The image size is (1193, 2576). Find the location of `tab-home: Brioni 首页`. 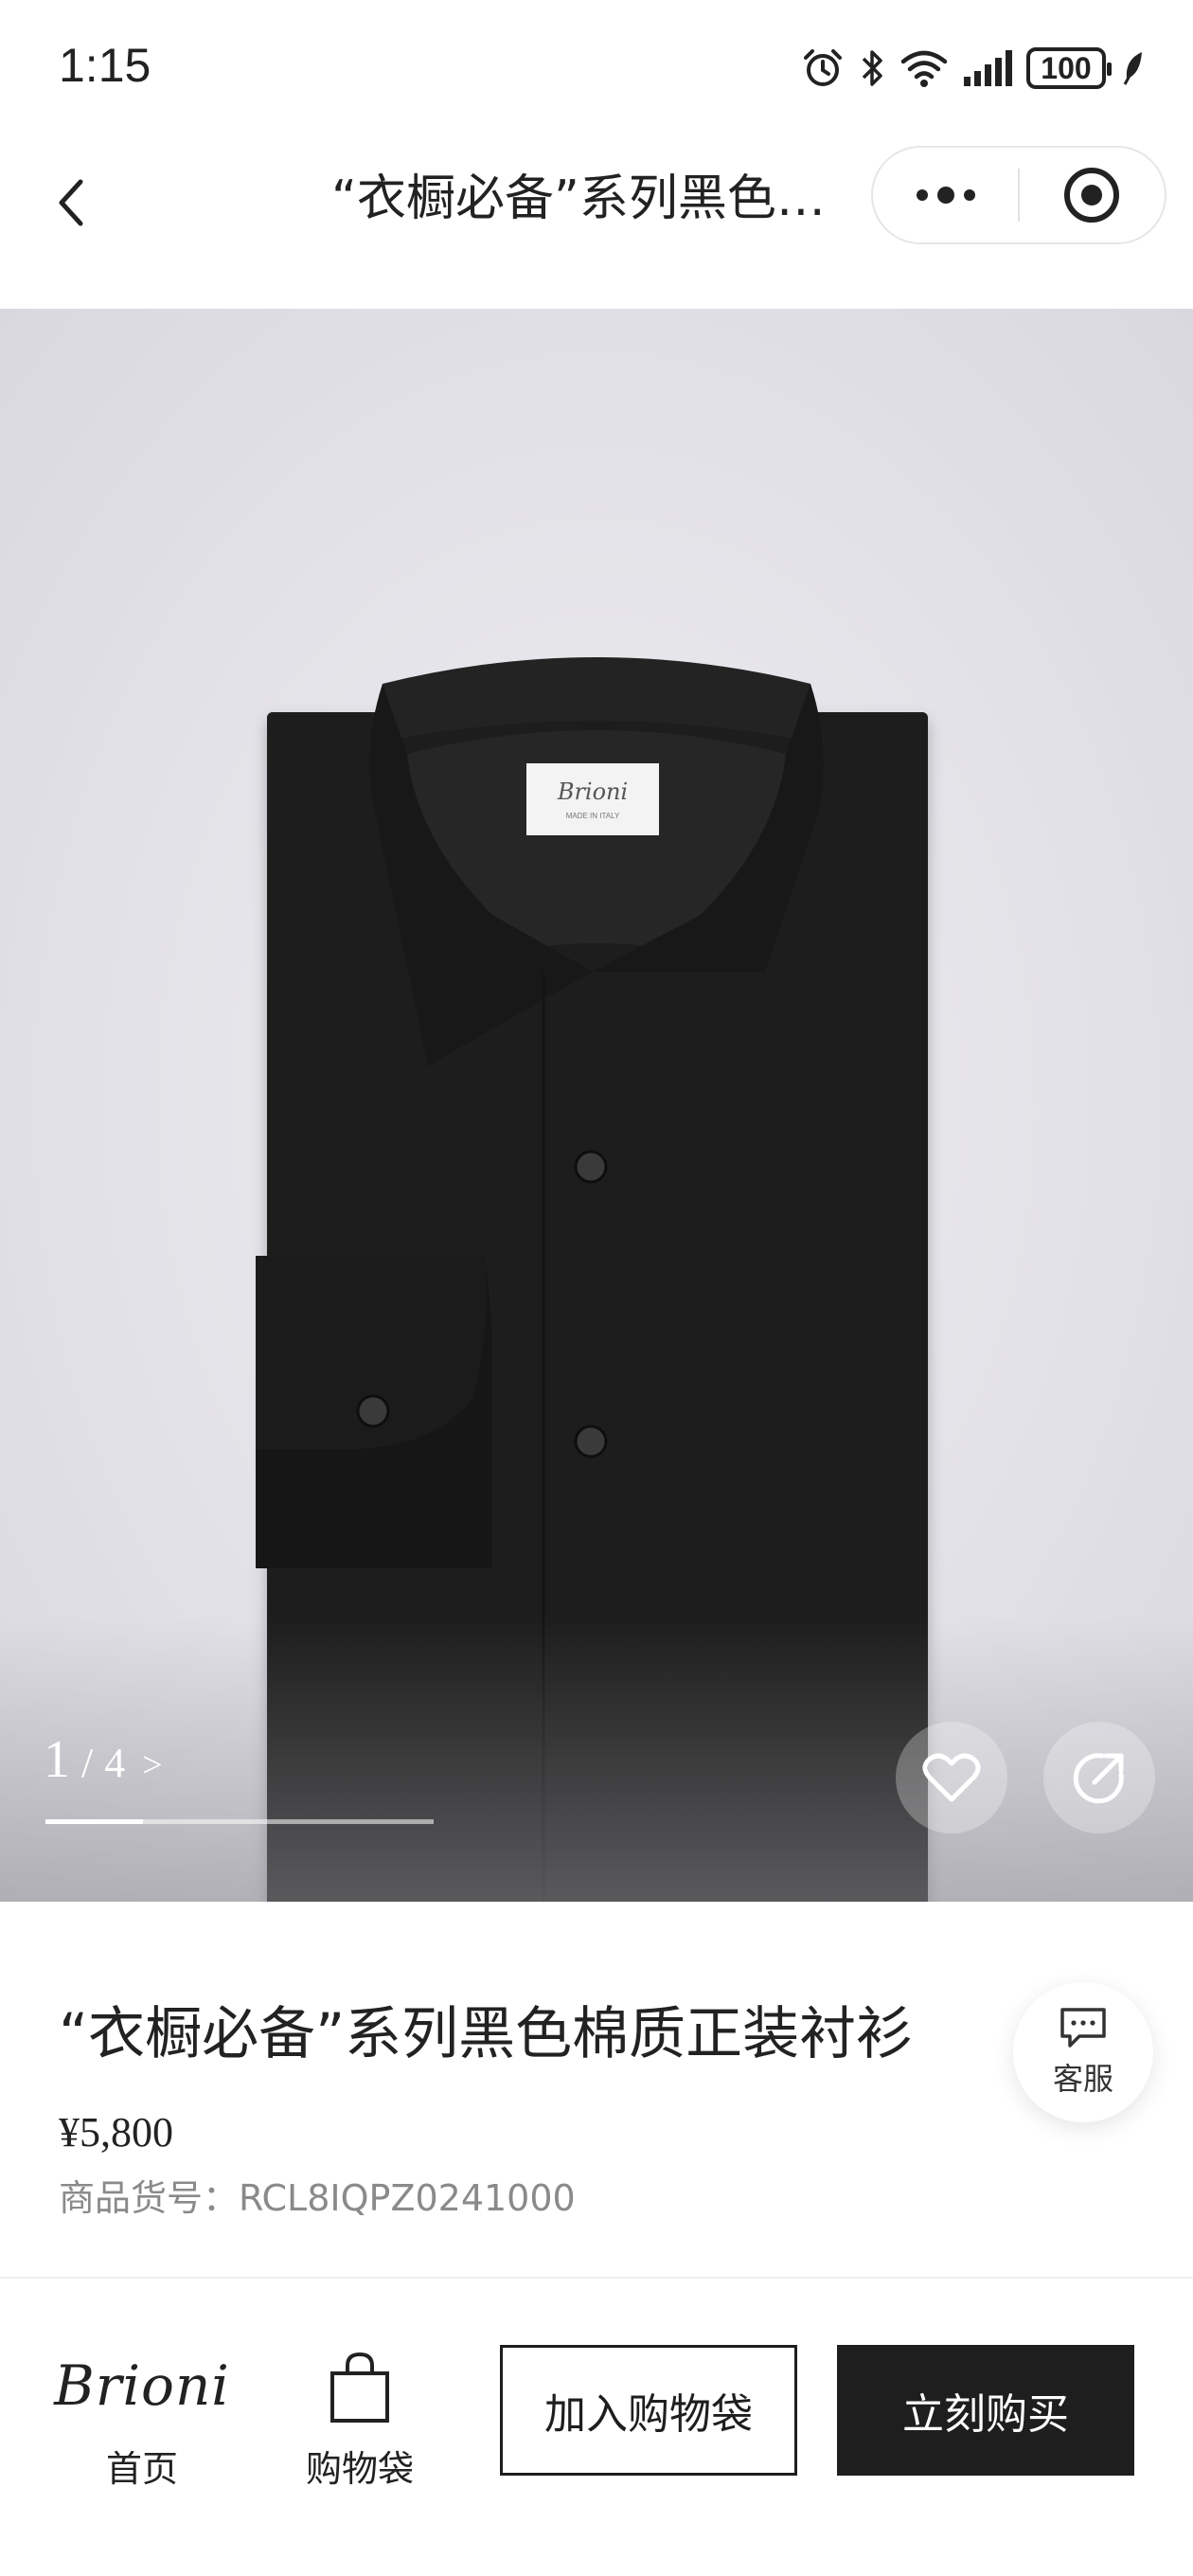

tab-home: Brioni 首页 is located at coordinates (142, 2418).